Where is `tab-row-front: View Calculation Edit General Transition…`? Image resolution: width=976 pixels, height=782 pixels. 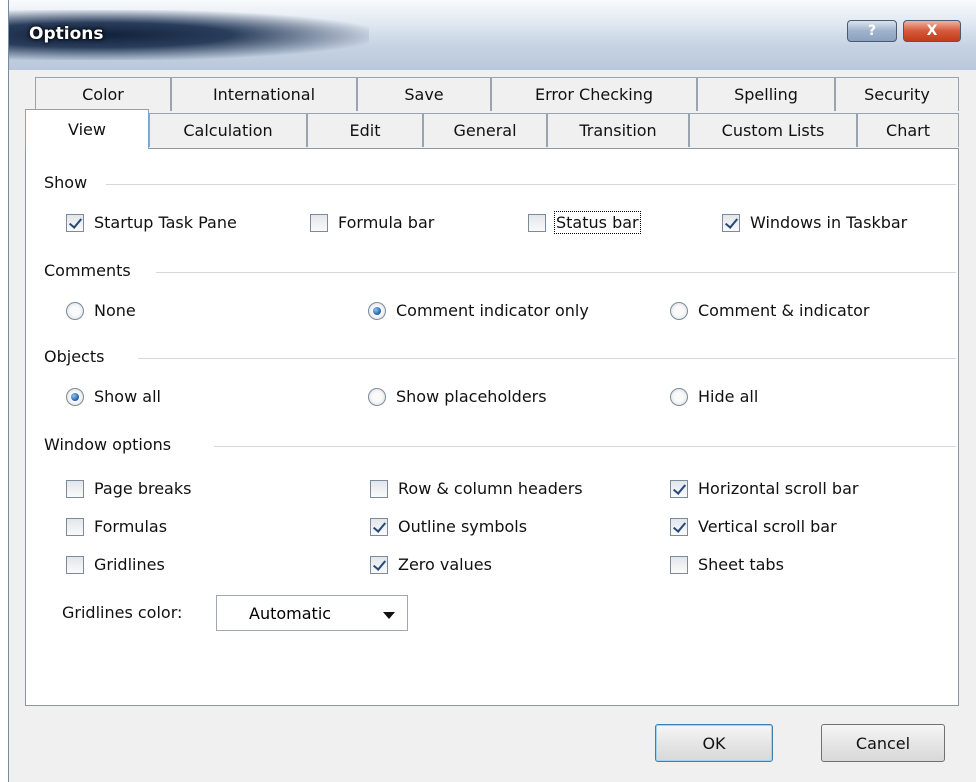 tab-row-front: View Calculation Edit General Transition… is located at coordinates (492, 129).